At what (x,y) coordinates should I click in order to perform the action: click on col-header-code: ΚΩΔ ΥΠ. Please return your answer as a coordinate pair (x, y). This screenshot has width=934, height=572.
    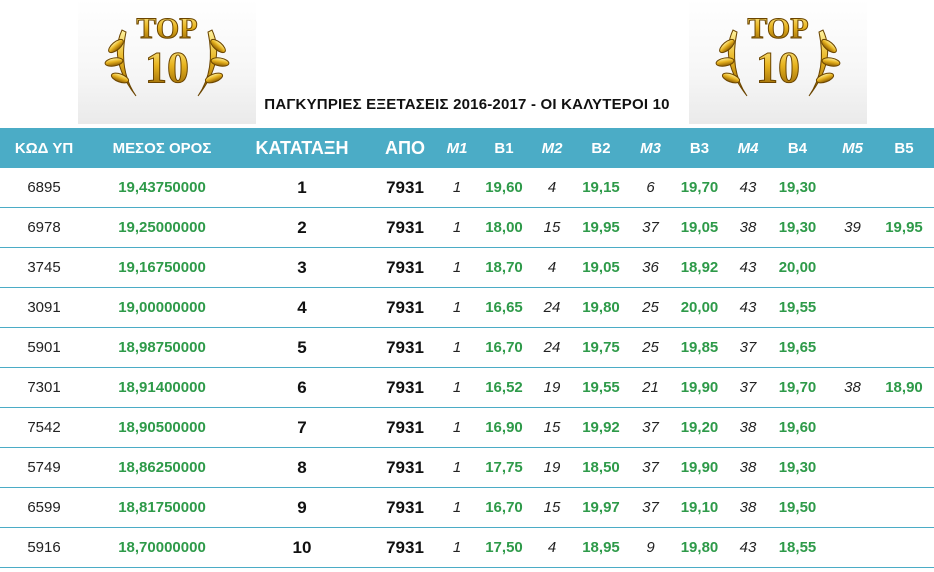
    Looking at the image, I should click on (44, 148).